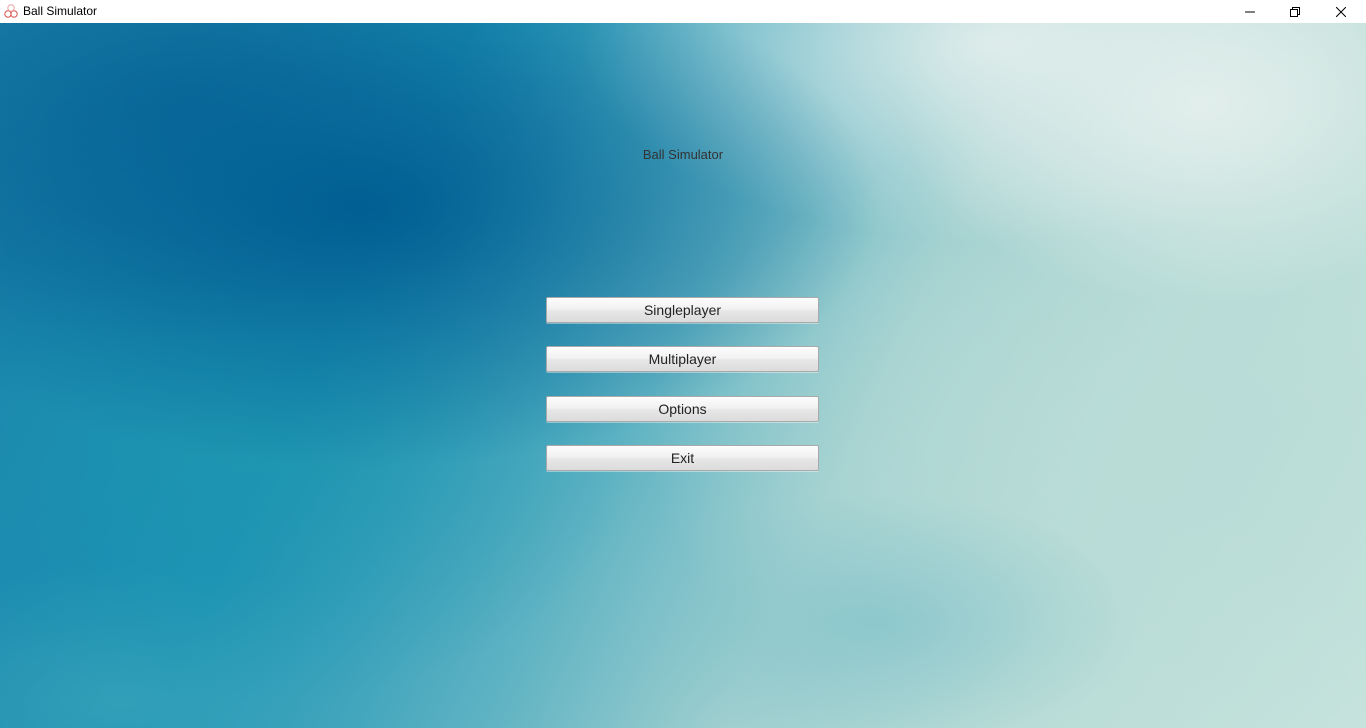  What do you see at coordinates (682, 458) in the screenshot?
I see `exit-button: Exit` at bounding box center [682, 458].